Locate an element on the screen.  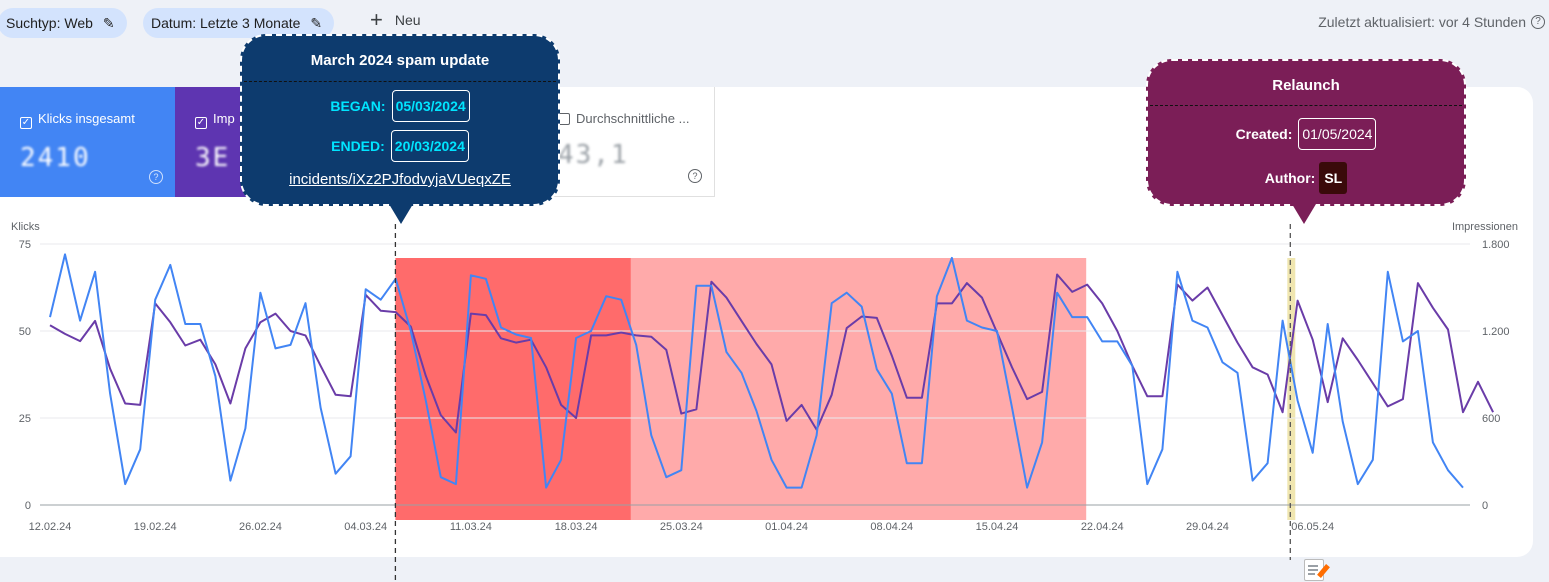
created-row: Created: 01/05/2024 is located at coordinates (1306, 134).